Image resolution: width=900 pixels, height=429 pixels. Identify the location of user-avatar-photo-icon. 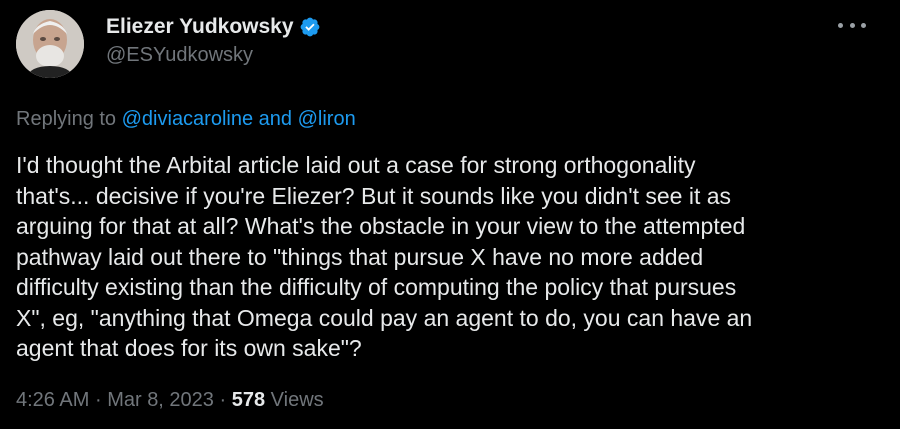
(50, 44).